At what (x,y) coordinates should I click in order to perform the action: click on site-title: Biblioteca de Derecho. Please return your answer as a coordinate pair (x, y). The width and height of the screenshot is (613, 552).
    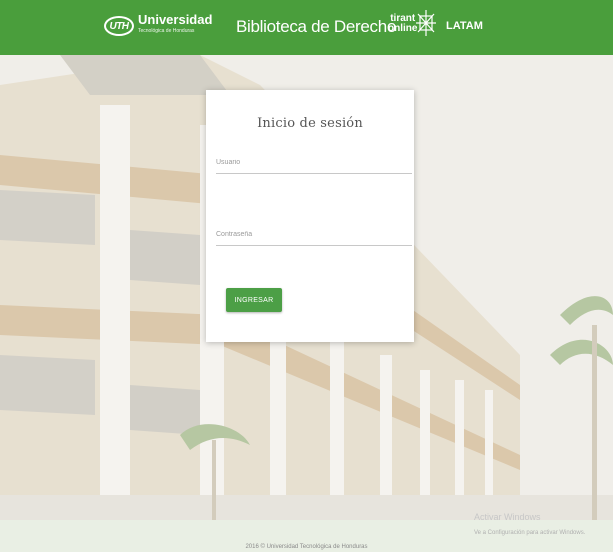
    Looking at the image, I should click on (316, 26).